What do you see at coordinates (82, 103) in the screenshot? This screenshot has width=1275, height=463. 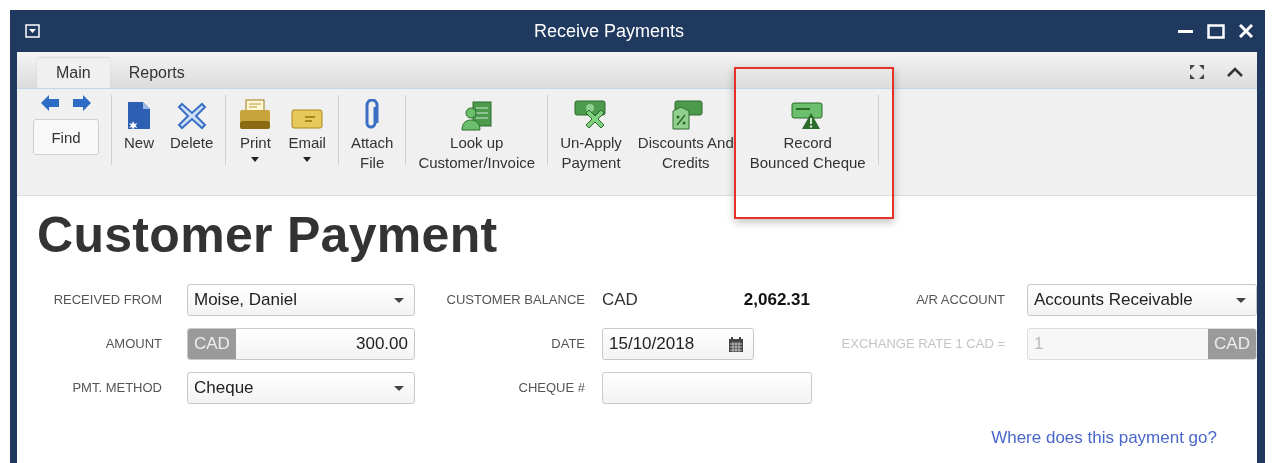 I see `forward-arrow-icon` at bounding box center [82, 103].